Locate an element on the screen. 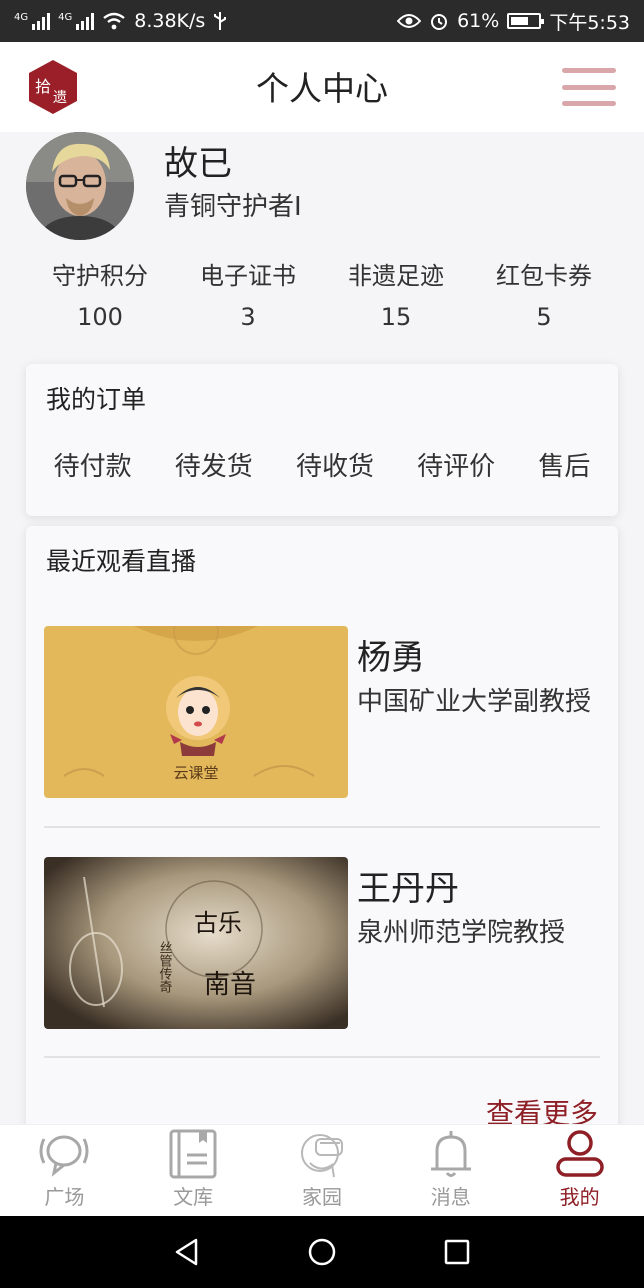 The height and width of the screenshot is (1288, 644). home-icon is located at coordinates (322, 1252).